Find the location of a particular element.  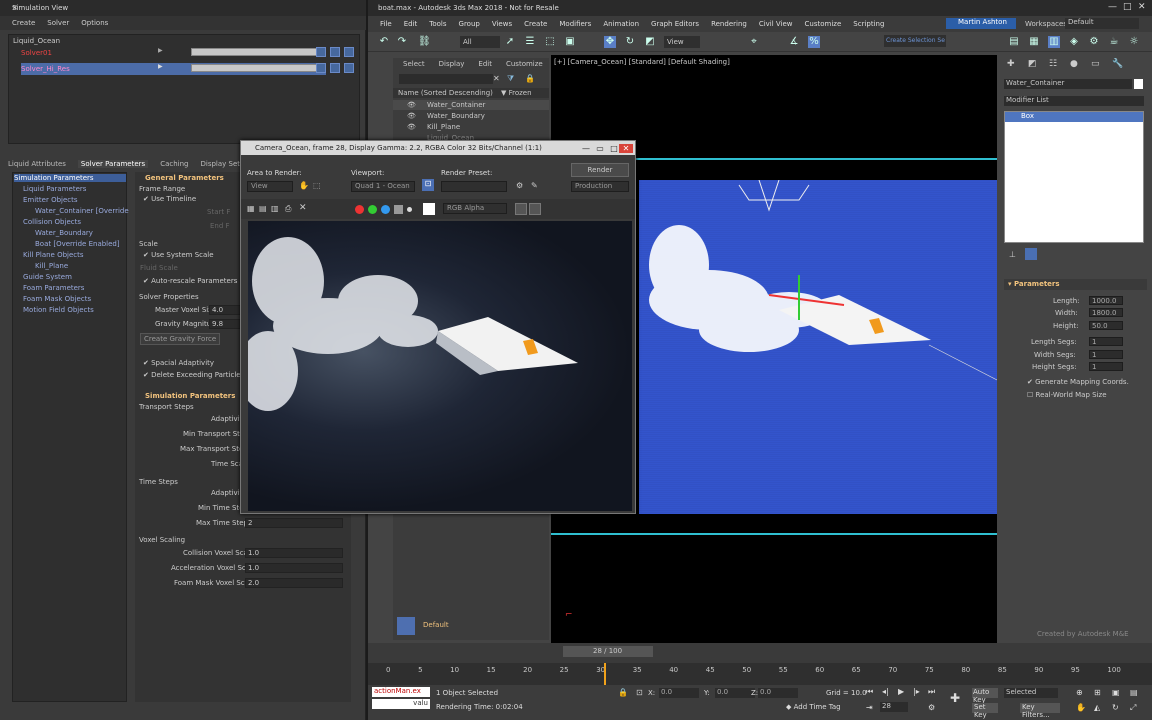

utilities-tab-icon: 🔧 is located at coordinates (1117, 64).